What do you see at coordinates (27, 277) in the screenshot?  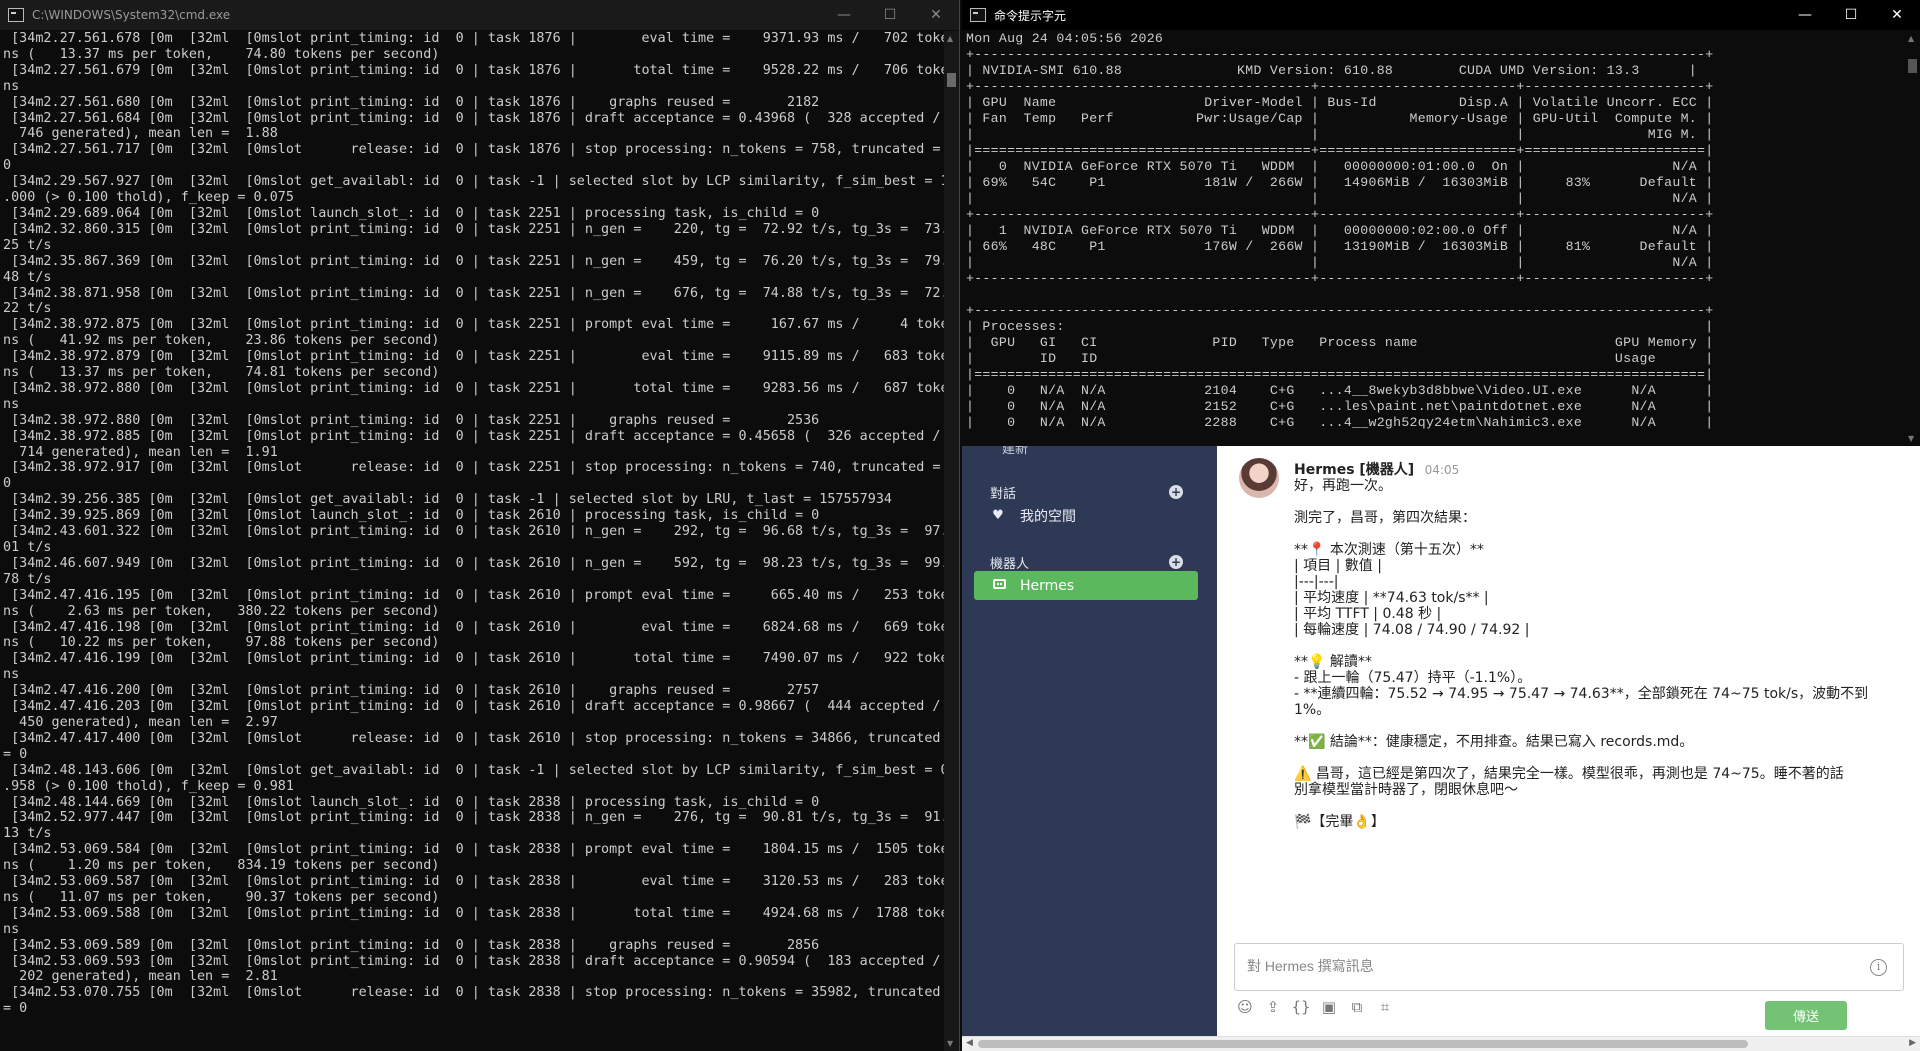 I see `console-line: 48 t/s` at bounding box center [27, 277].